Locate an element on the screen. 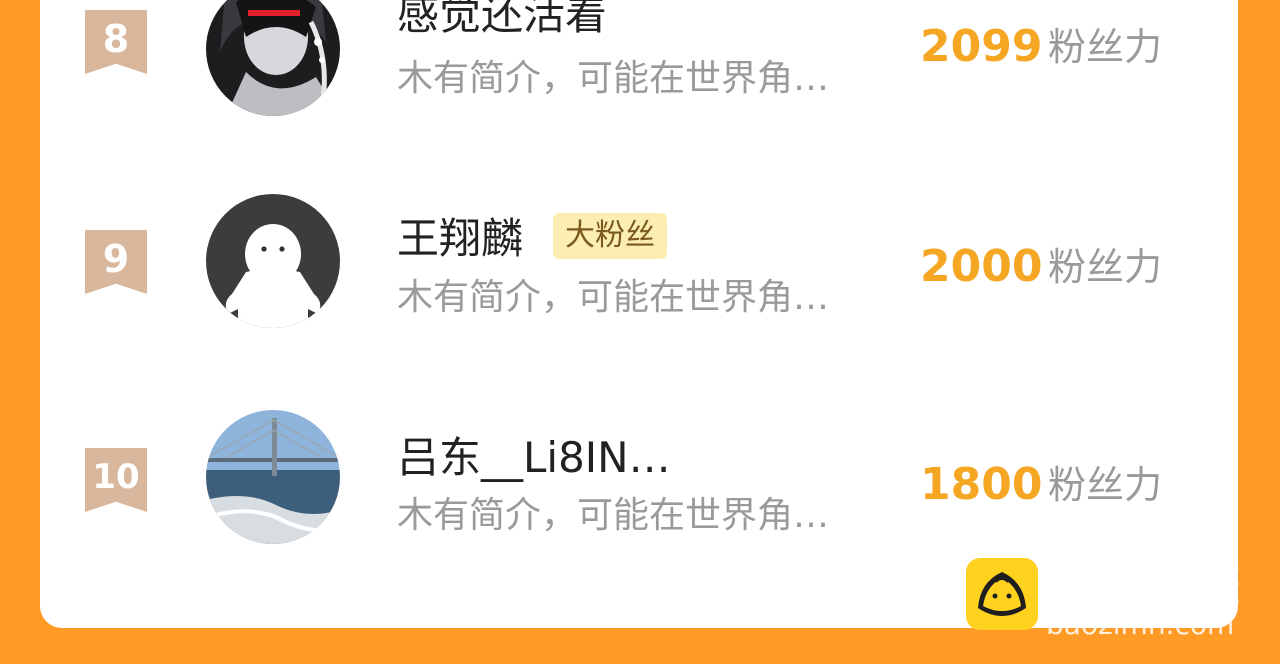 The height and width of the screenshot is (664, 1280). rank-ribbon: 8 is located at coordinates (116, 42).